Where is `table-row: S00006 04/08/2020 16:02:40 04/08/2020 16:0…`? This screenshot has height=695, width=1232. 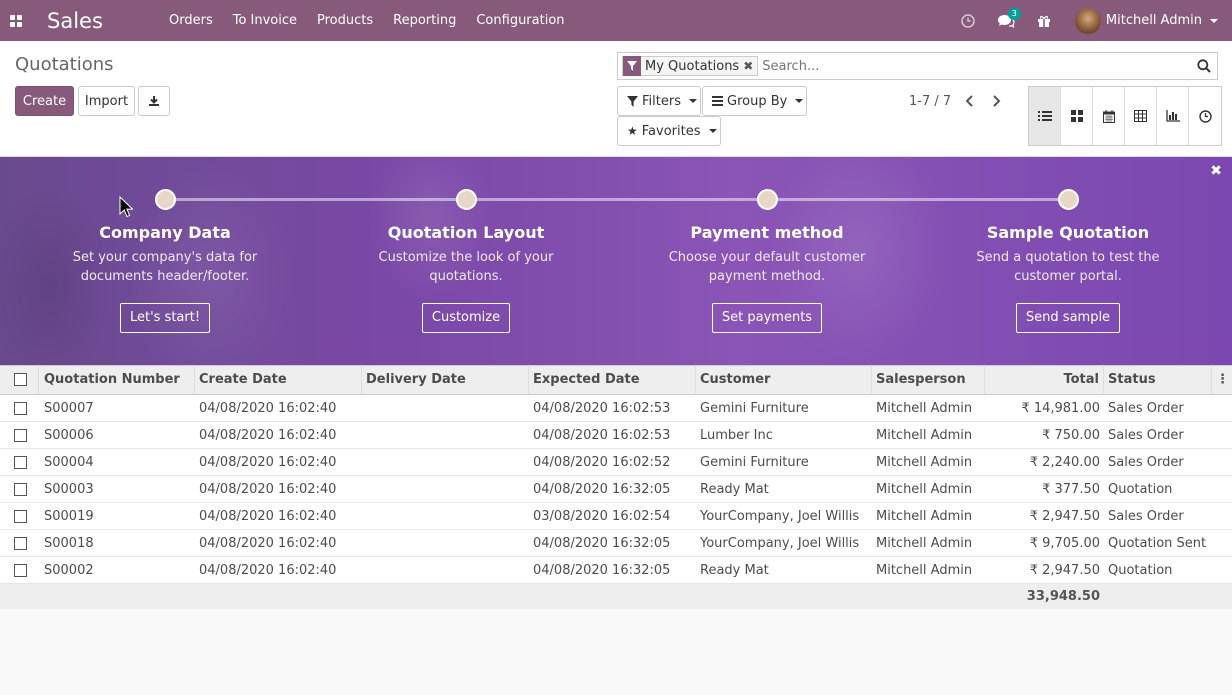 table-row: S00006 04/08/2020 16:02:40 04/08/2020 16:0… is located at coordinates (616, 435).